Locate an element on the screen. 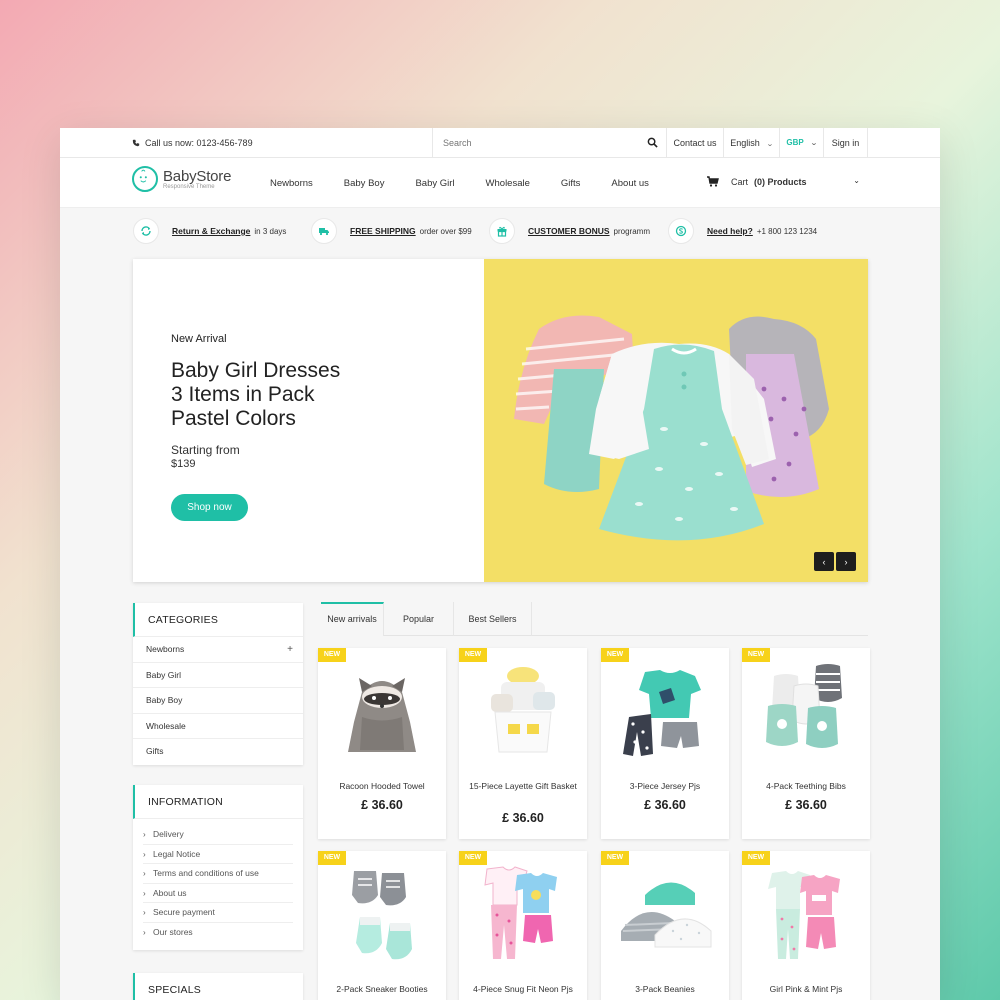 The width and height of the screenshot is (1000, 1000). info-about-us: › About us is located at coordinates (218, 893).